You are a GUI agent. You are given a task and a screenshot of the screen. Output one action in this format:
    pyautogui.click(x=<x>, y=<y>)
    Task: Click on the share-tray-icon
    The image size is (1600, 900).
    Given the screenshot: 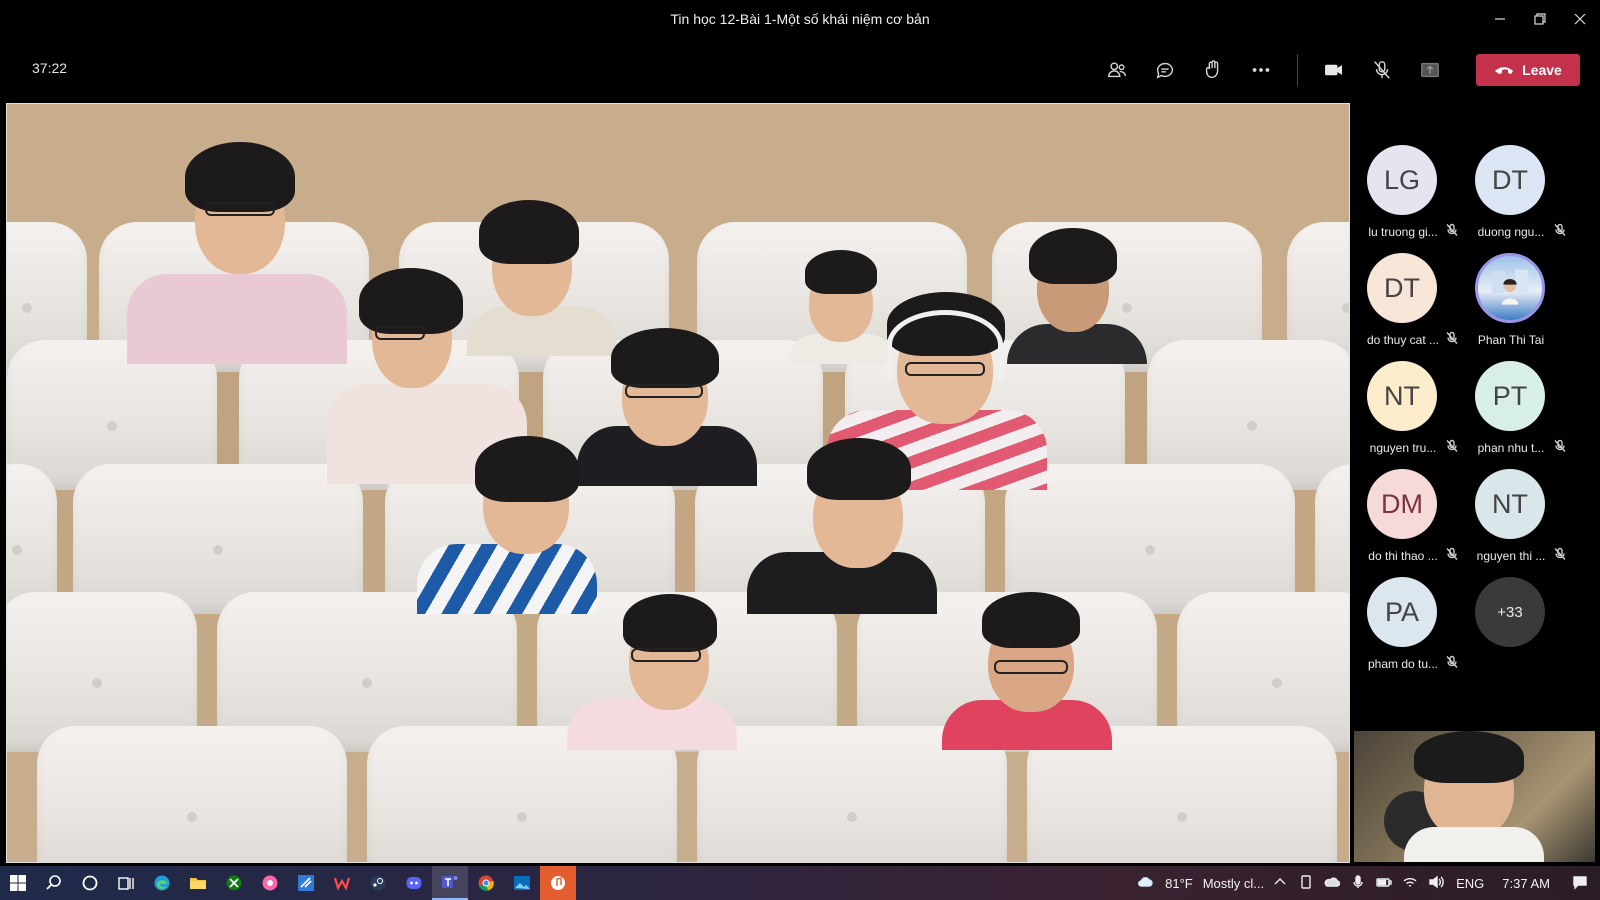 What is the action you would take?
    pyautogui.click(x=1430, y=70)
    